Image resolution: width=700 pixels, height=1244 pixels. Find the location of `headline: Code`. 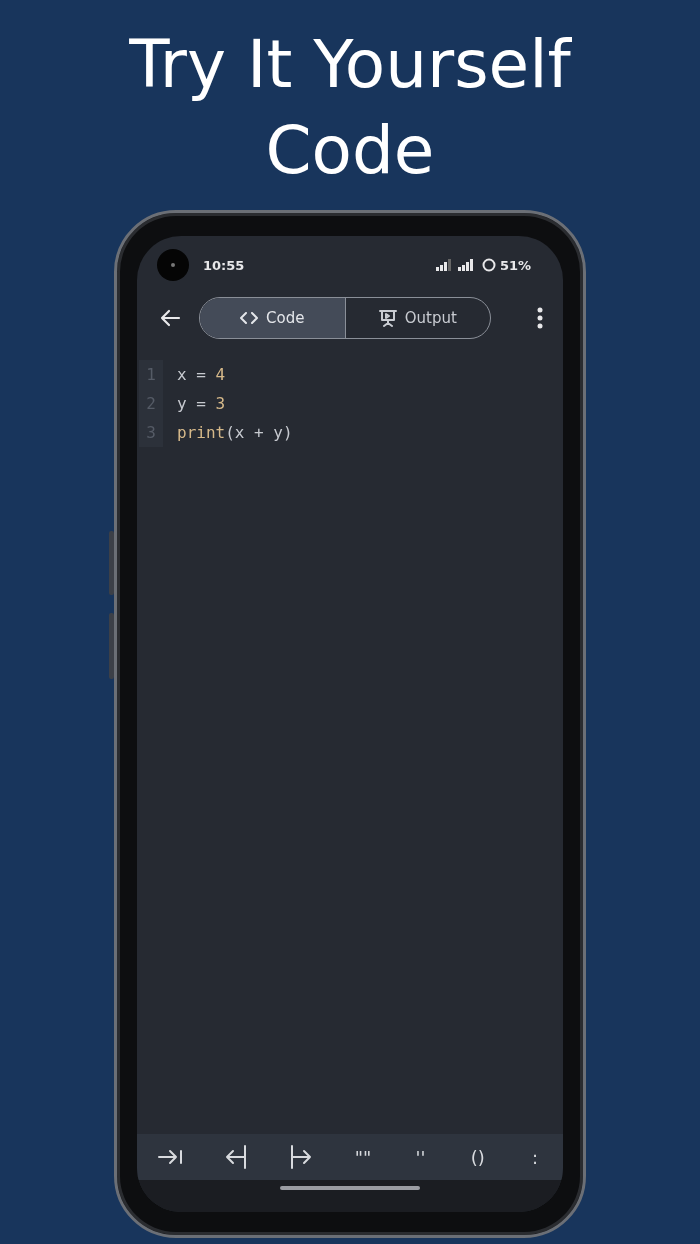

headline: Code is located at coordinates (350, 151).